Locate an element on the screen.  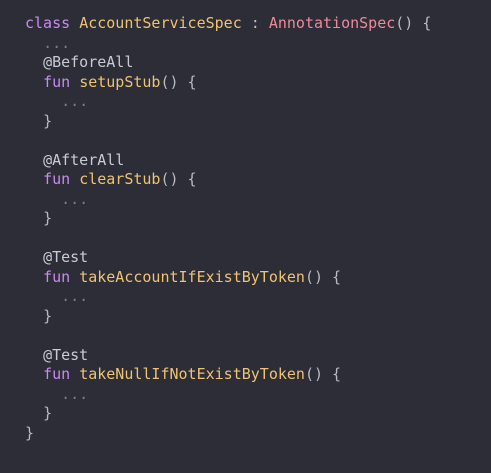
code-line-class-close: } is located at coordinates (228, 434).